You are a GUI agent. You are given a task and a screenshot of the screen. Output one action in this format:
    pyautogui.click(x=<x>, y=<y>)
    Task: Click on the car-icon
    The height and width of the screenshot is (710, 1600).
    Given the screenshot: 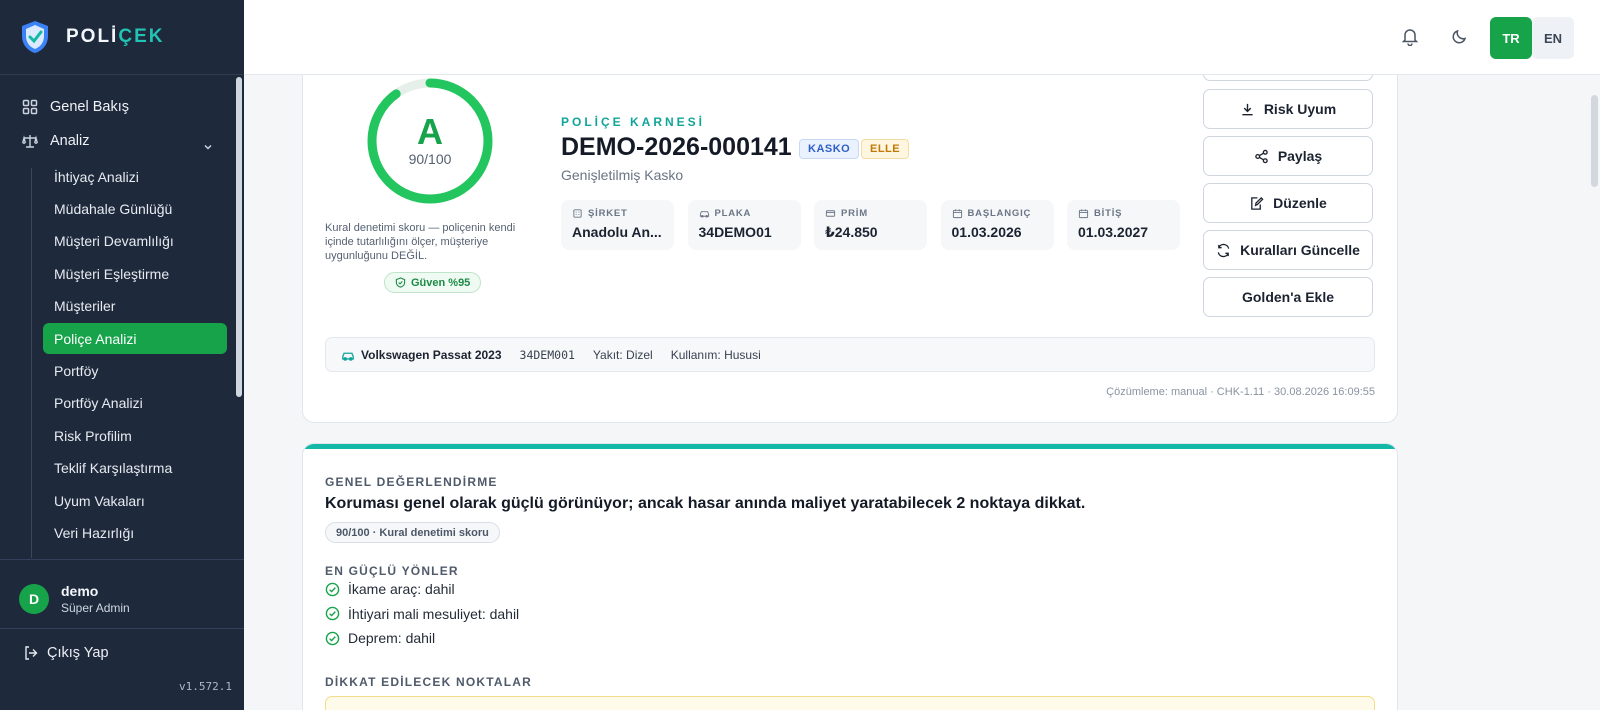 What is the action you would take?
    pyautogui.click(x=348, y=356)
    